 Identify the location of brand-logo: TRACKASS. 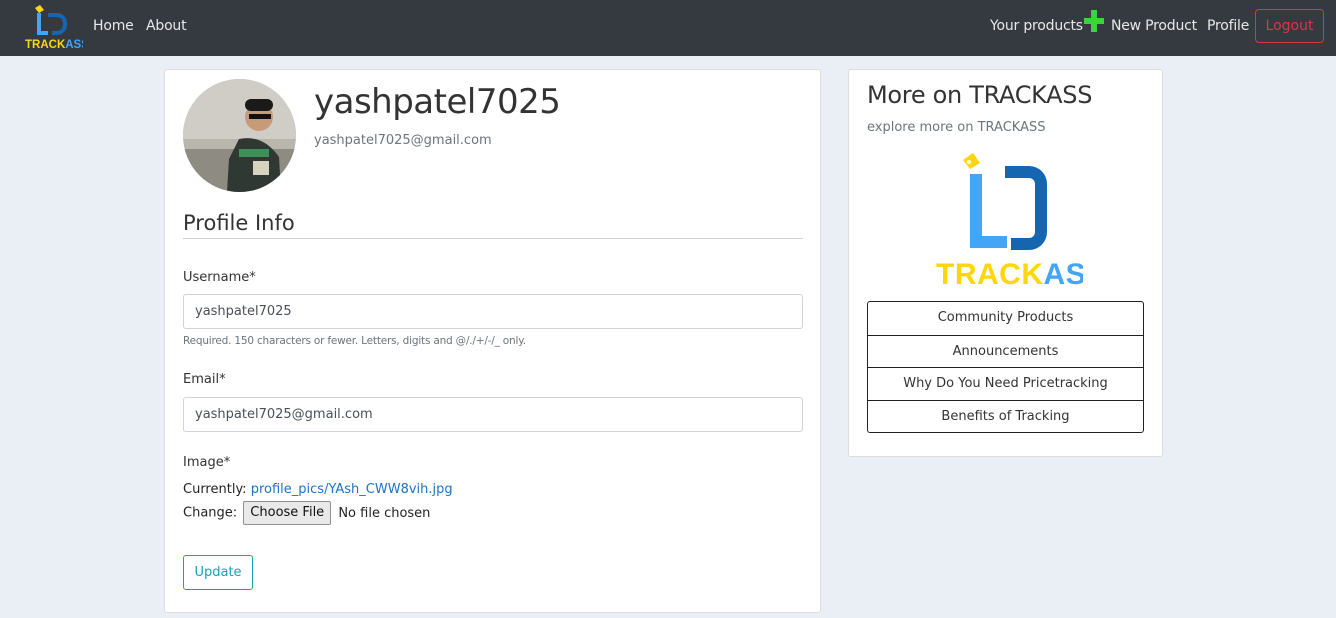
(54, 27).